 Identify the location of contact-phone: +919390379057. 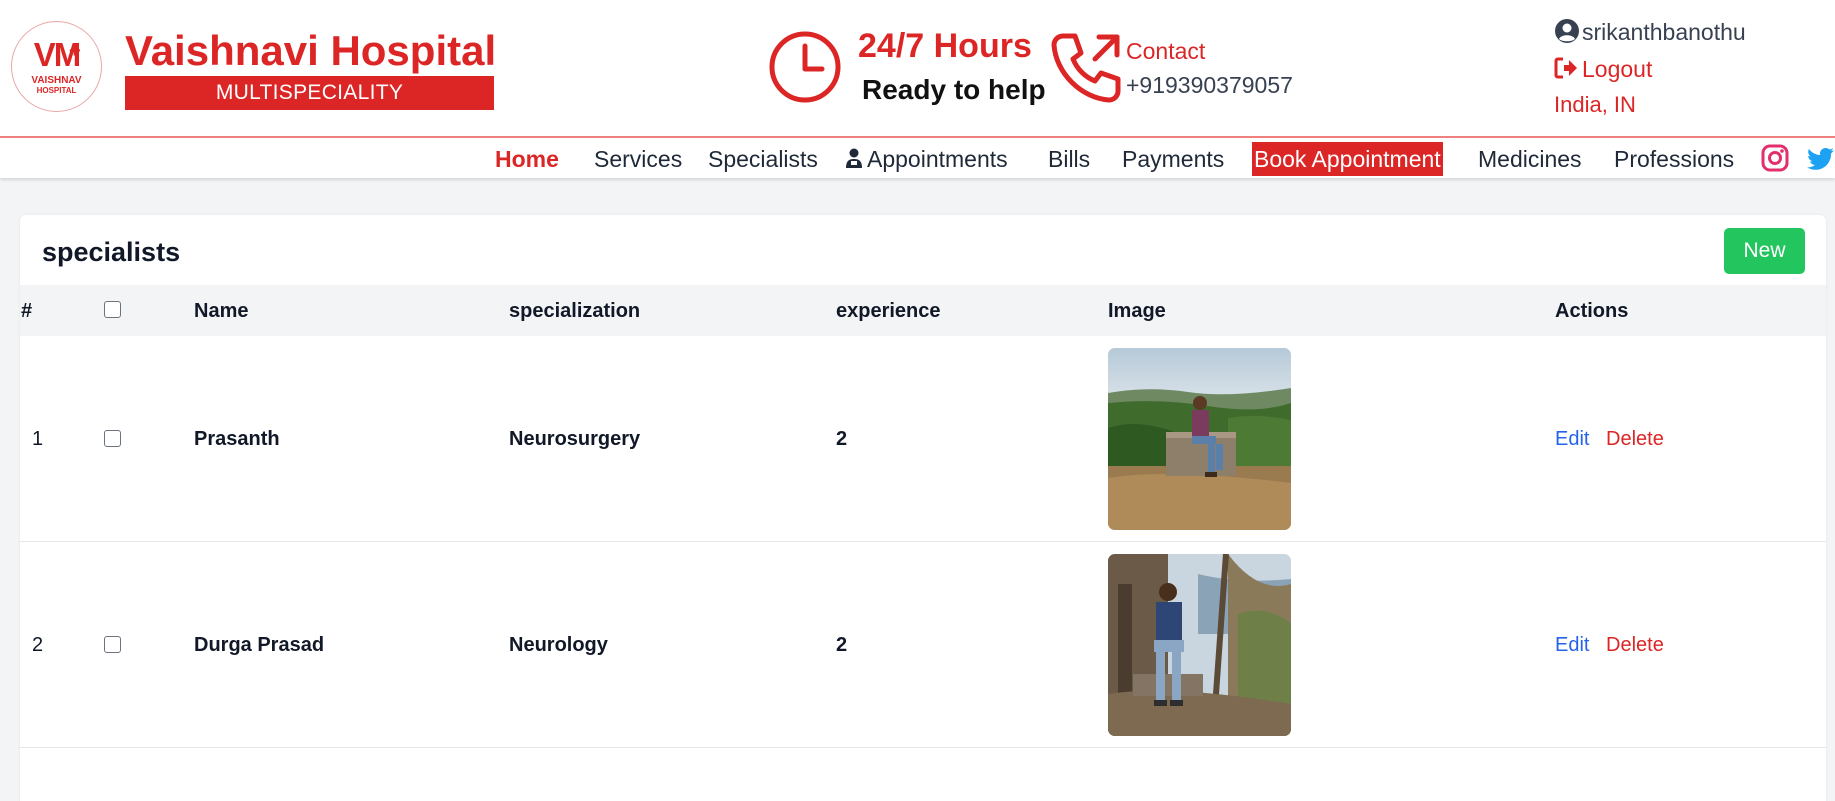
(1209, 85).